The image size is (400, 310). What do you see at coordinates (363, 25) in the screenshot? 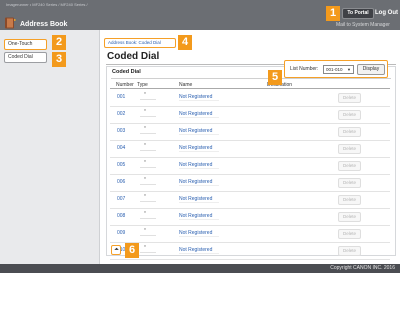
I see `mail-to-system-manager-link: Mail to System Manager` at bounding box center [363, 25].